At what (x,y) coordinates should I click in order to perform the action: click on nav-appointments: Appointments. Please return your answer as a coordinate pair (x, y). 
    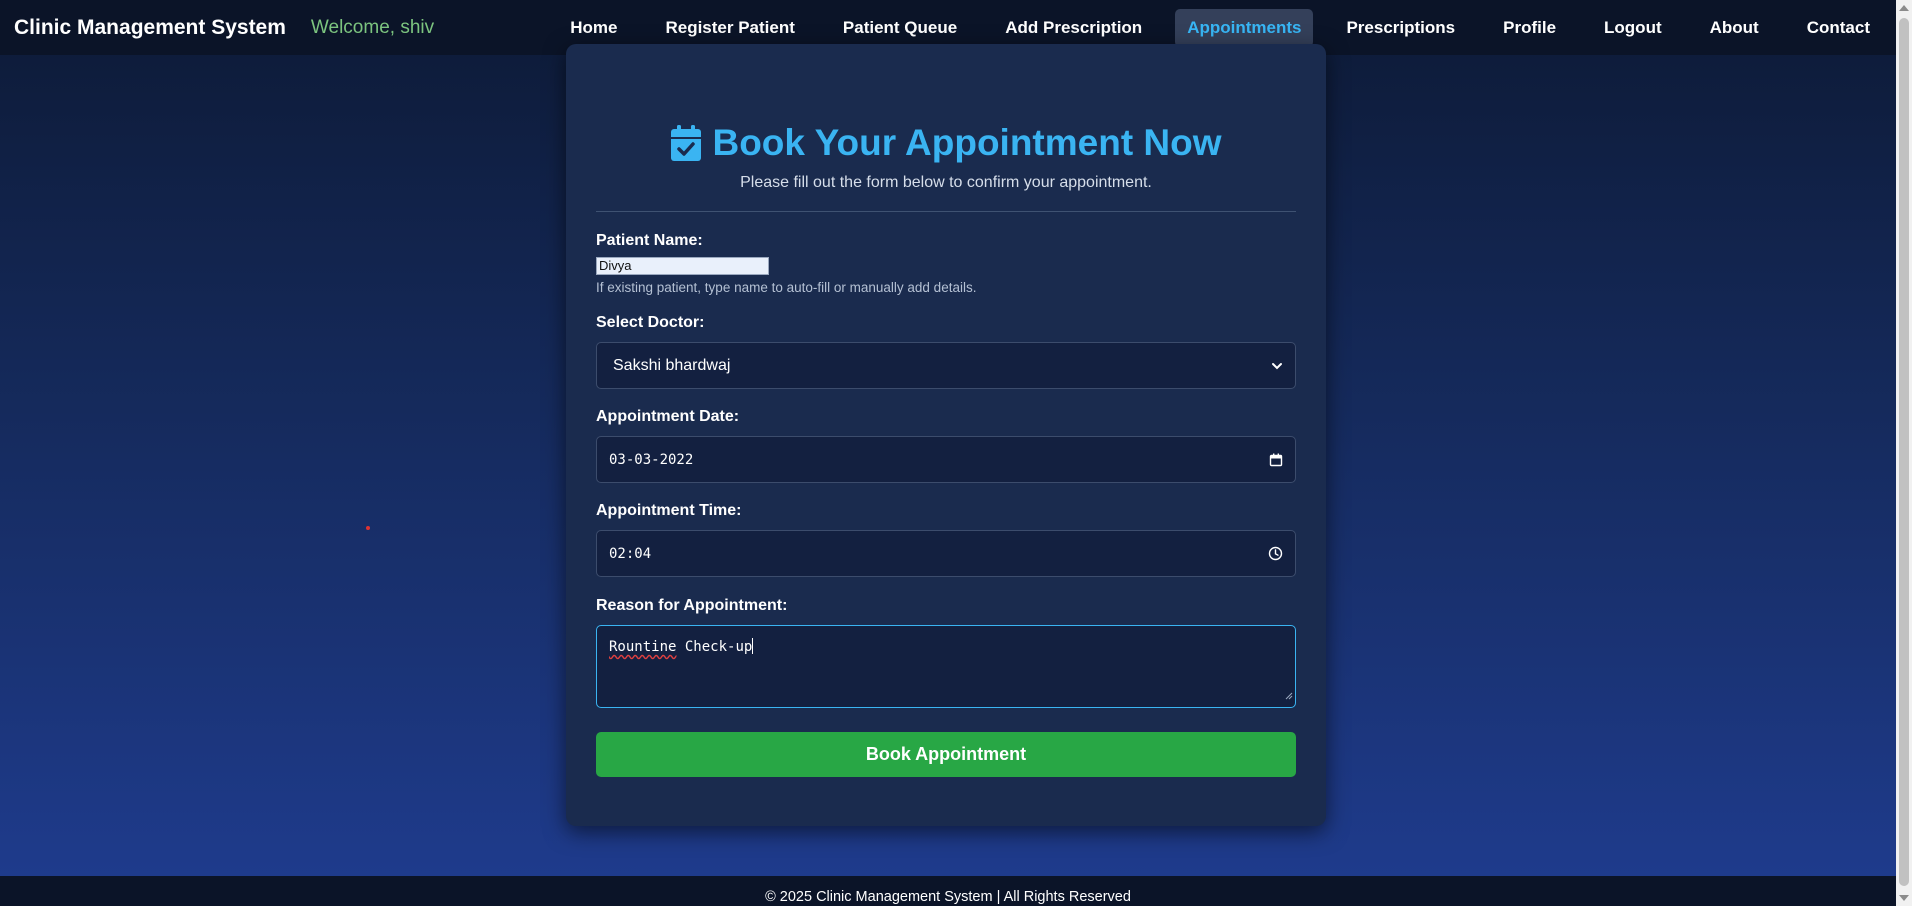
    Looking at the image, I should click on (1244, 27).